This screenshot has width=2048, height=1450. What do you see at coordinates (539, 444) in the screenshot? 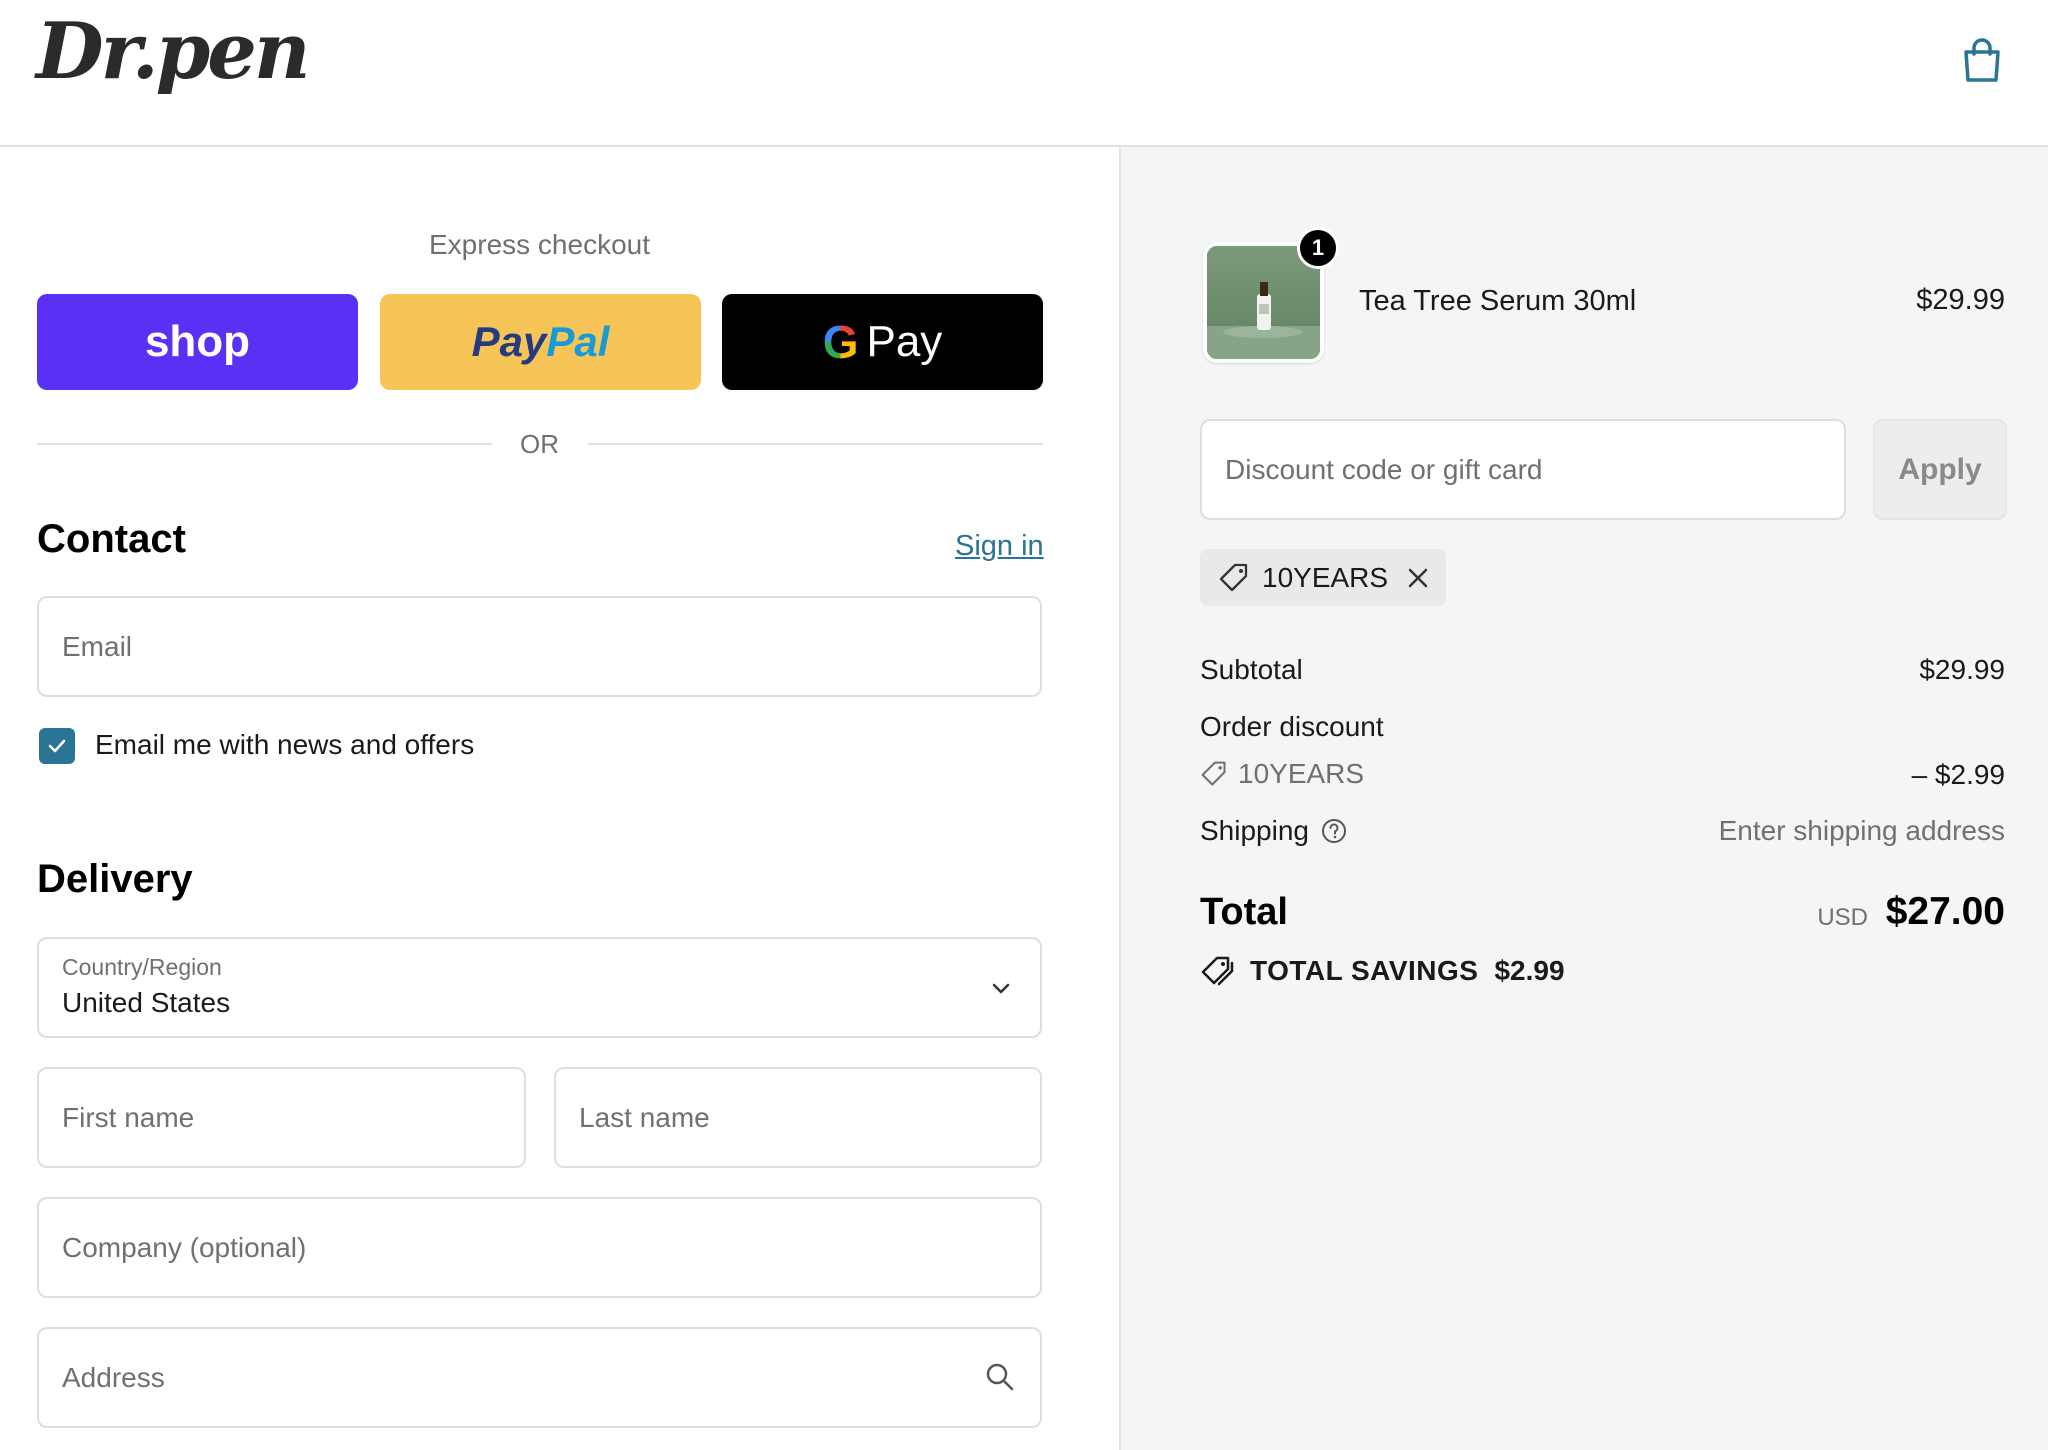
I see `or-text: OR` at bounding box center [539, 444].